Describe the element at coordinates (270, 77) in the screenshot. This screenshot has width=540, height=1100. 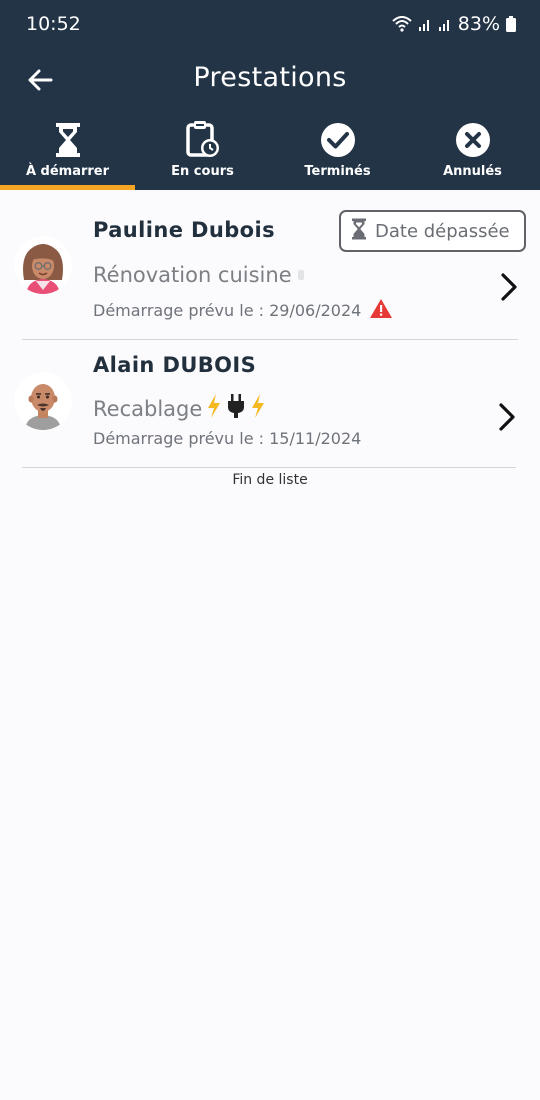
I see `page-title: Prestations` at that location.